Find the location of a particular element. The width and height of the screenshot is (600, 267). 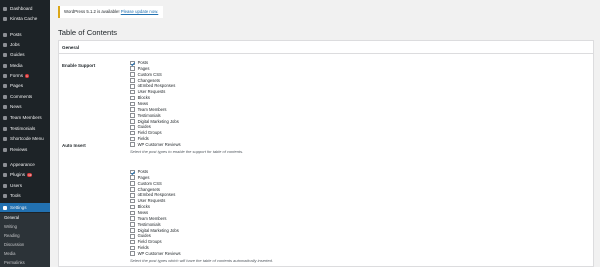

update-now-link: Please update now. is located at coordinates (140, 11).